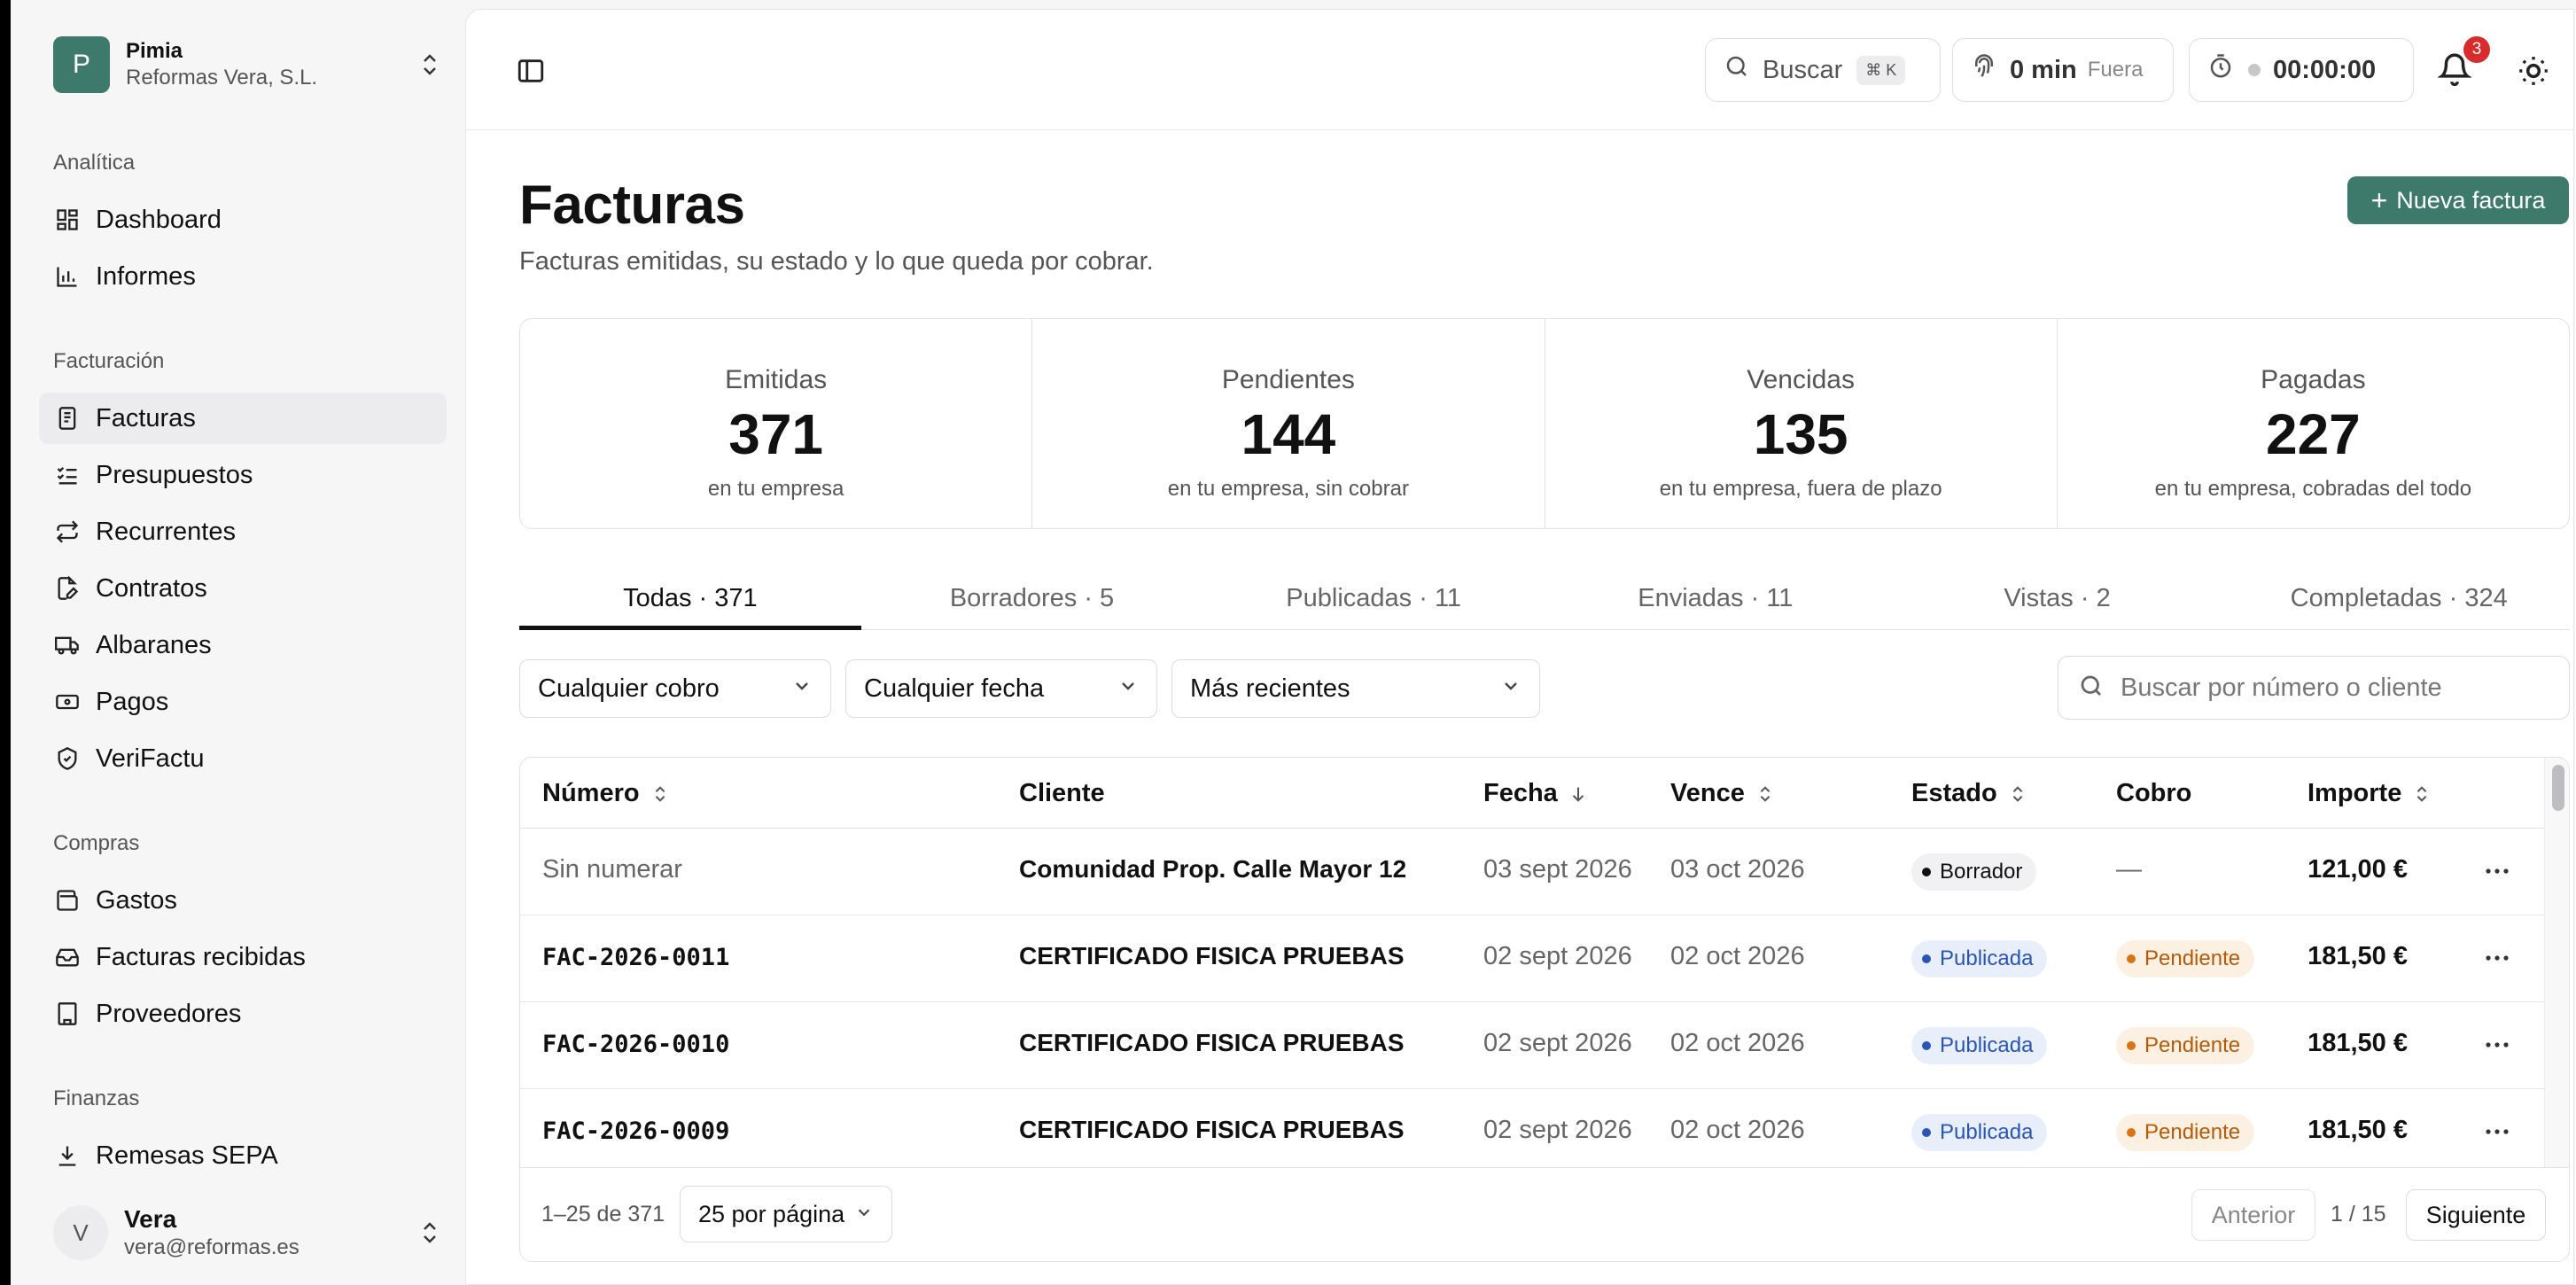 The image size is (2576, 1285). Describe the element at coordinates (2533, 71) in the screenshot. I see `sun-icon` at that location.